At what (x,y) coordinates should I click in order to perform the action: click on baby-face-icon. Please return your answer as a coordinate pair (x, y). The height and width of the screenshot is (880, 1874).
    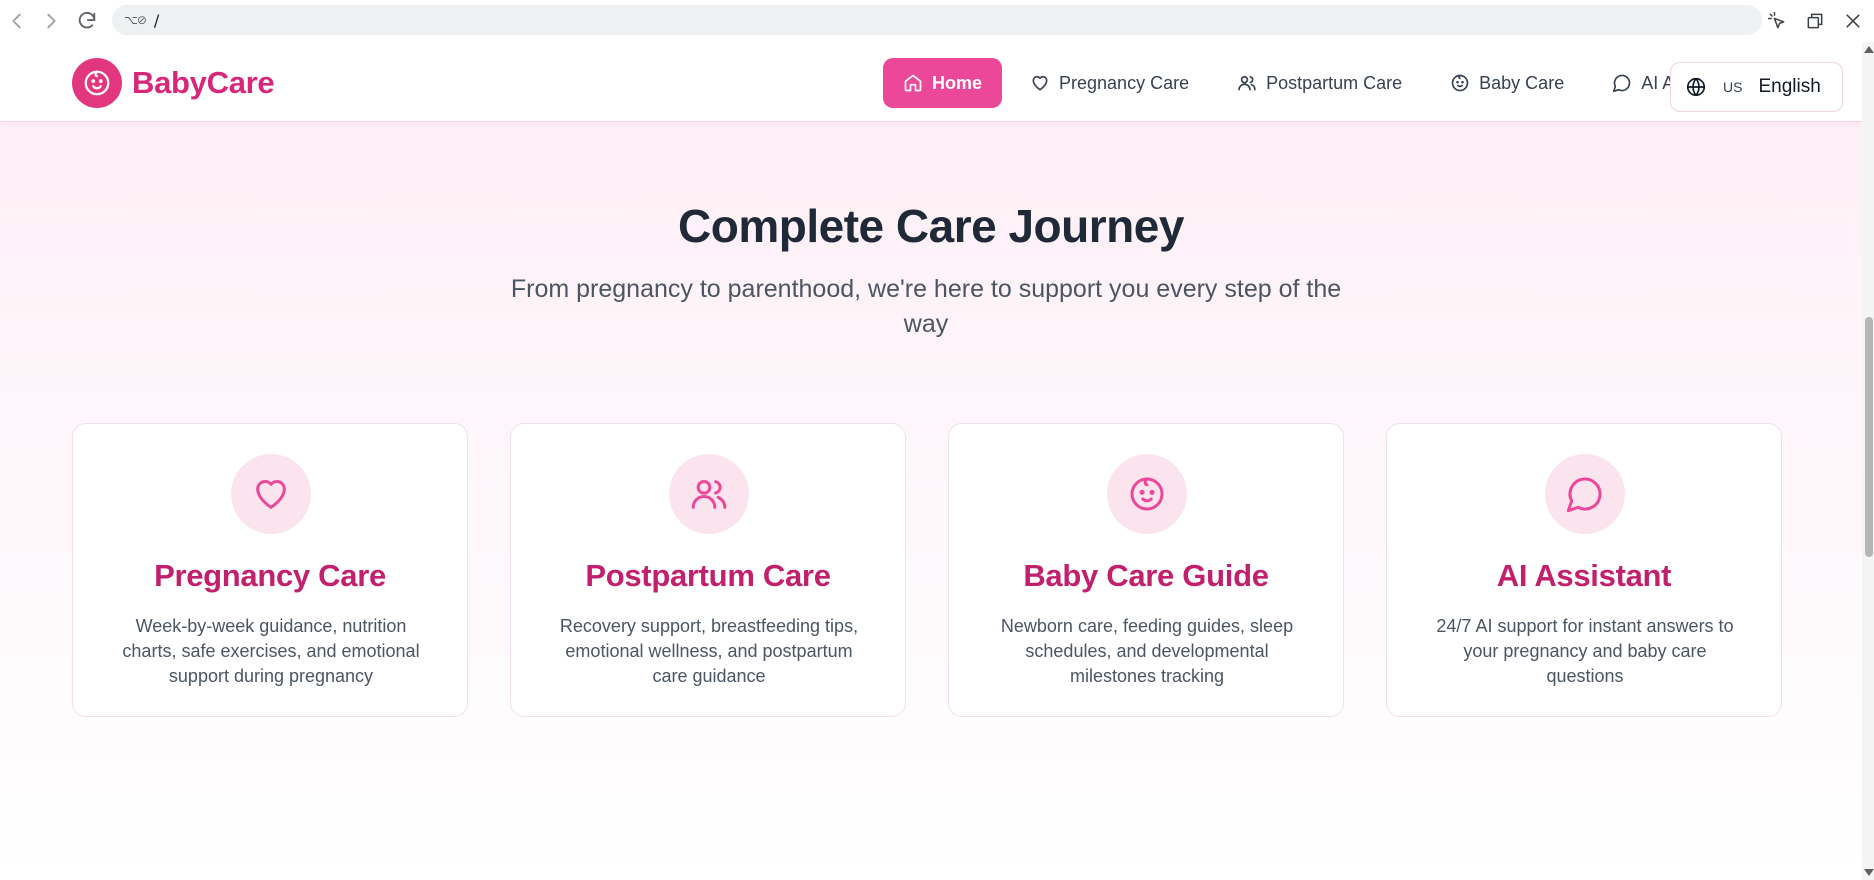
    Looking at the image, I should click on (97, 83).